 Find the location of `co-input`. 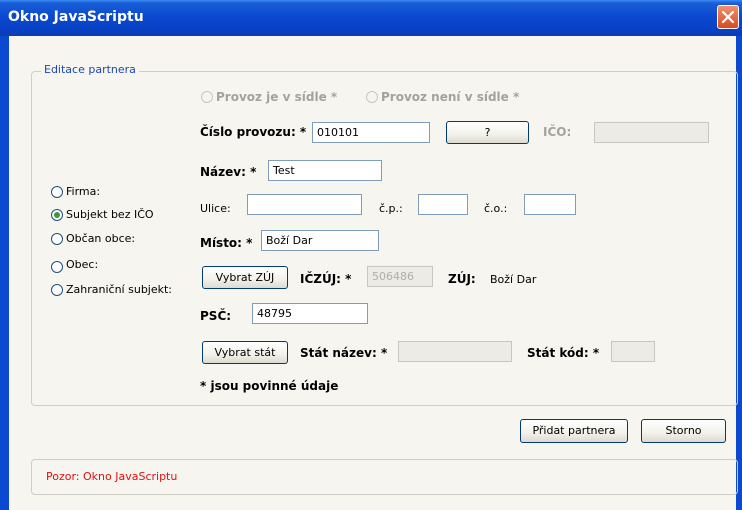

co-input is located at coordinates (550, 204).